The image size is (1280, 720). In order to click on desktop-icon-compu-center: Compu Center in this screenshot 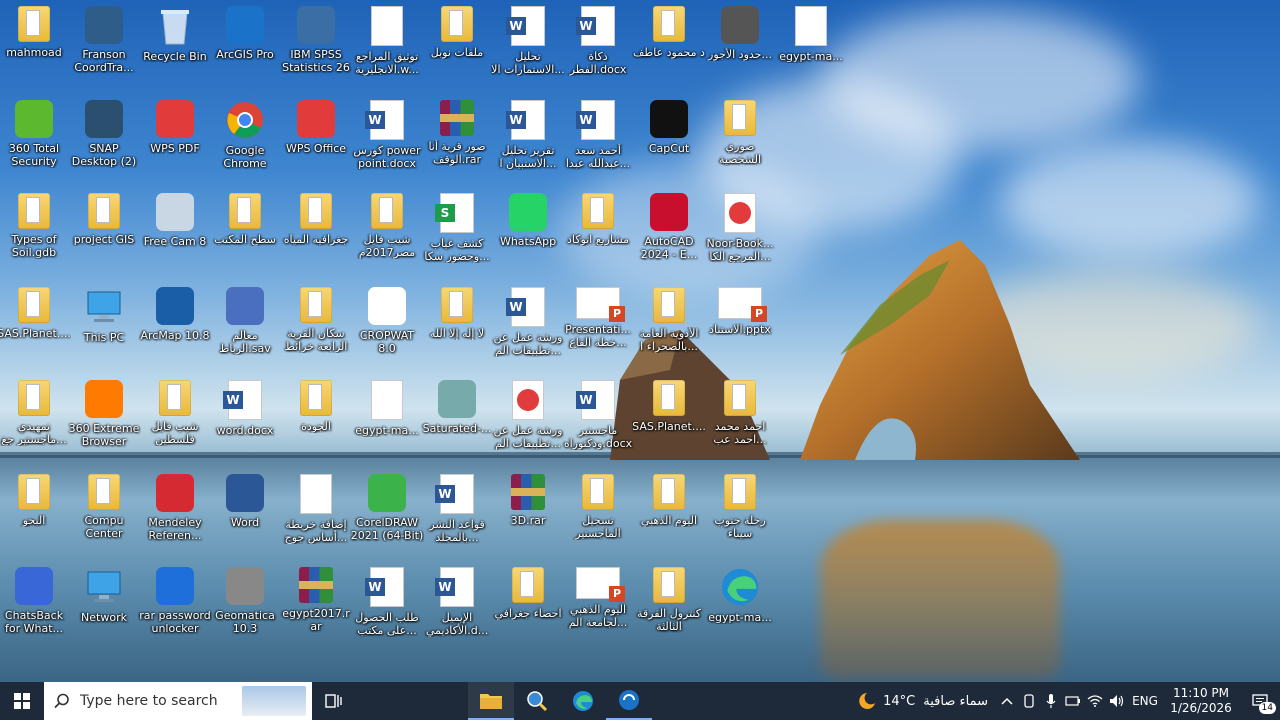, I will do `click(104, 515)`.